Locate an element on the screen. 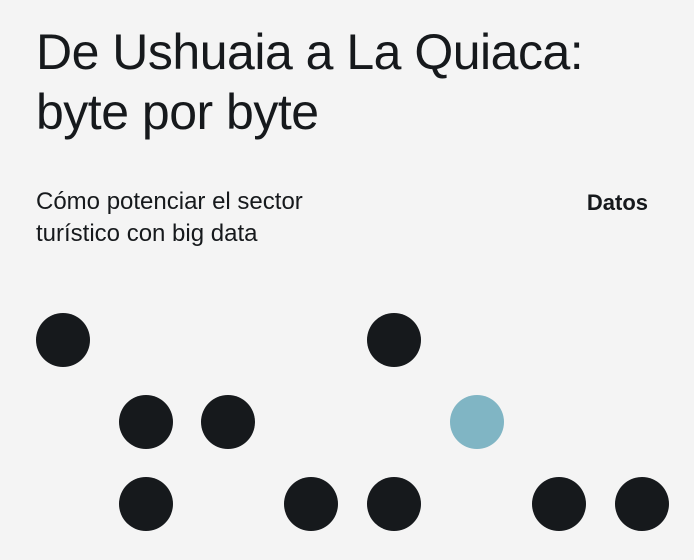 The height and width of the screenshot is (560, 694). category-link: Datos is located at coordinates (617, 203).